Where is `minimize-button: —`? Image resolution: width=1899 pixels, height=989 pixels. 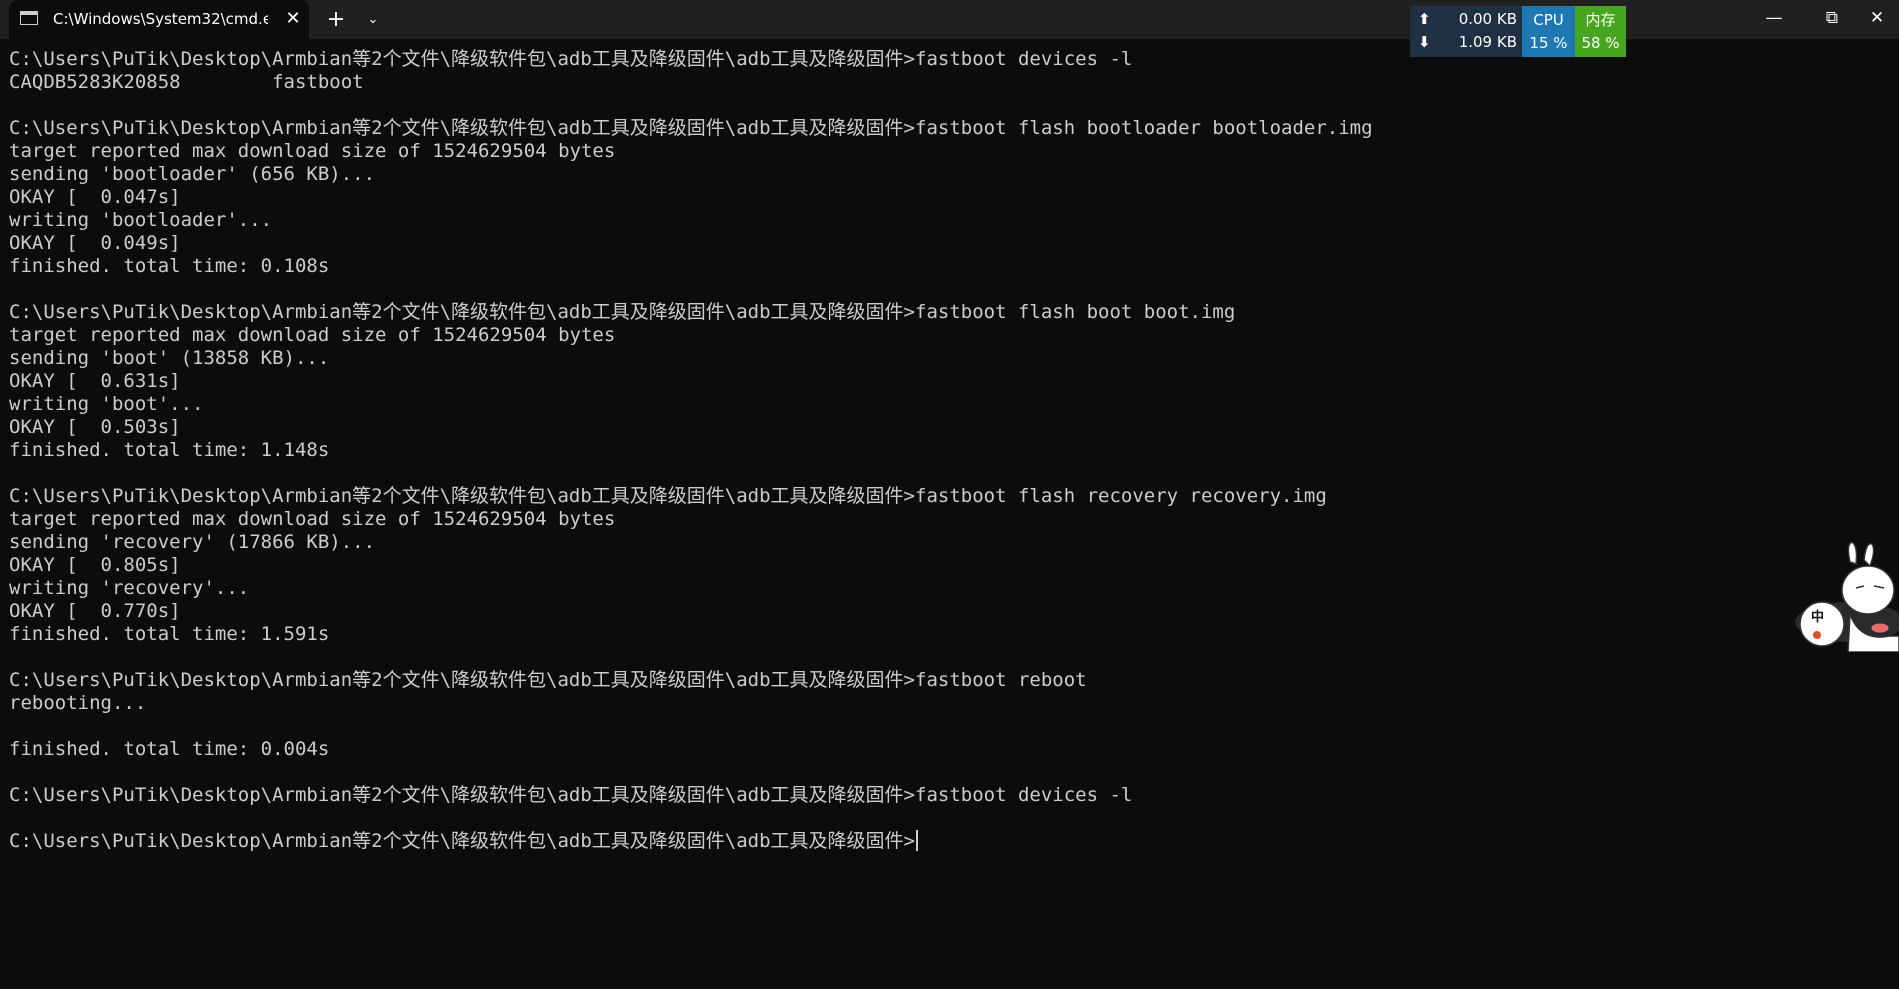
minimize-button: — is located at coordinates (1774, 19).